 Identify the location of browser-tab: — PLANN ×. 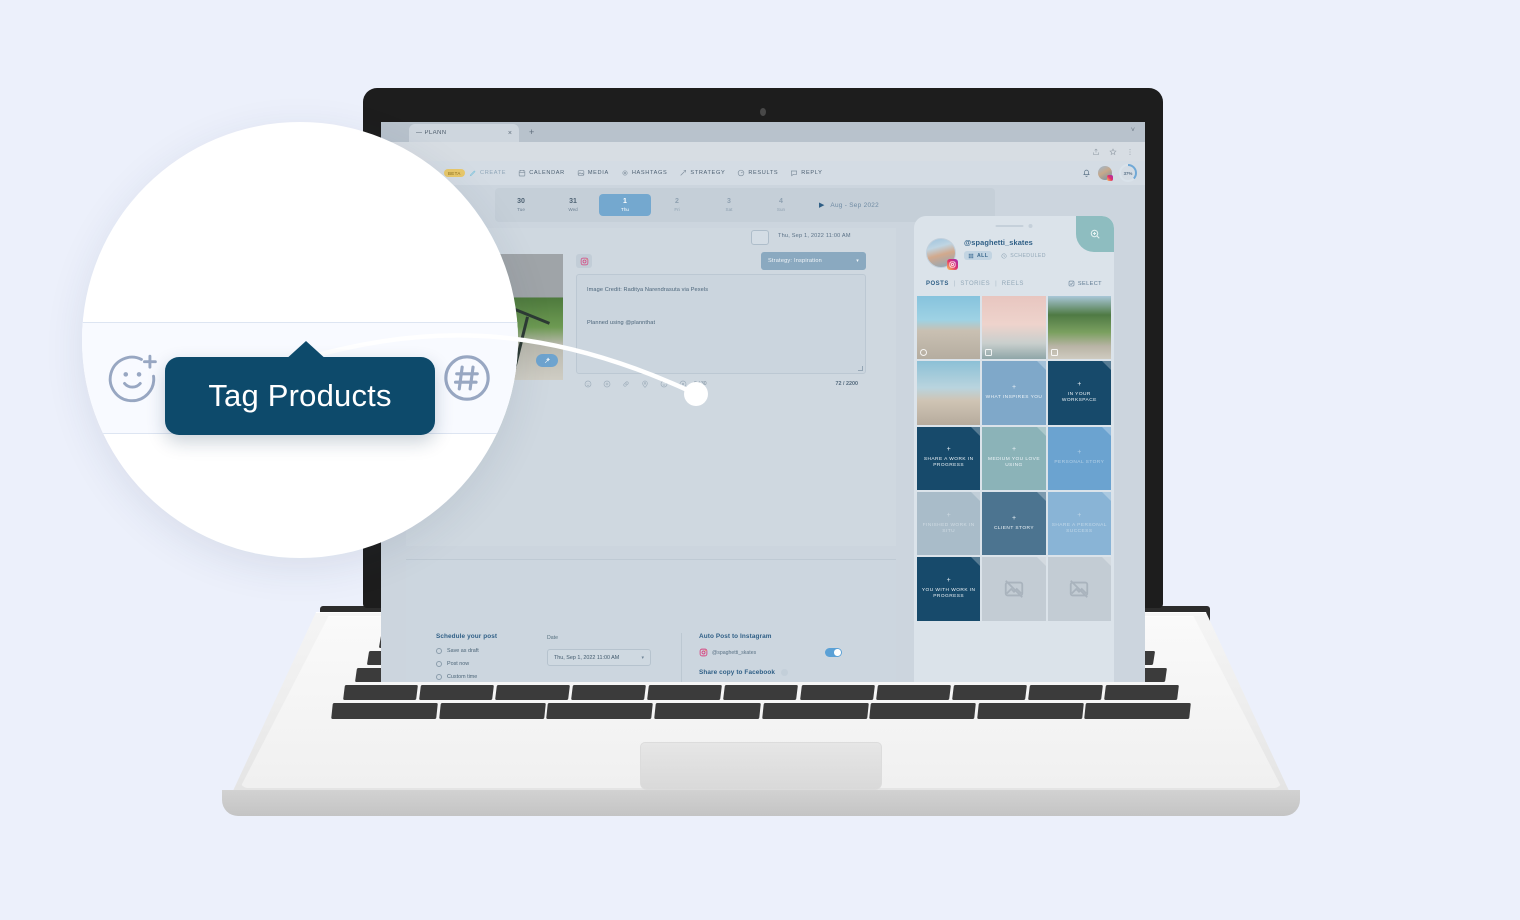
(464, 133).